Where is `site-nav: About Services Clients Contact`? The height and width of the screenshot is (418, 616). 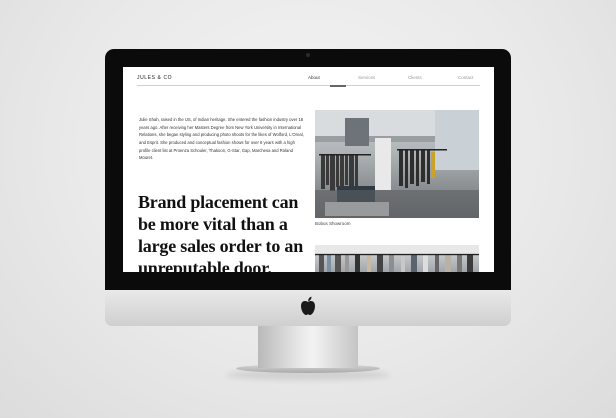 site-nav: About Services Clients Contact is located at coordinates (394, 77).